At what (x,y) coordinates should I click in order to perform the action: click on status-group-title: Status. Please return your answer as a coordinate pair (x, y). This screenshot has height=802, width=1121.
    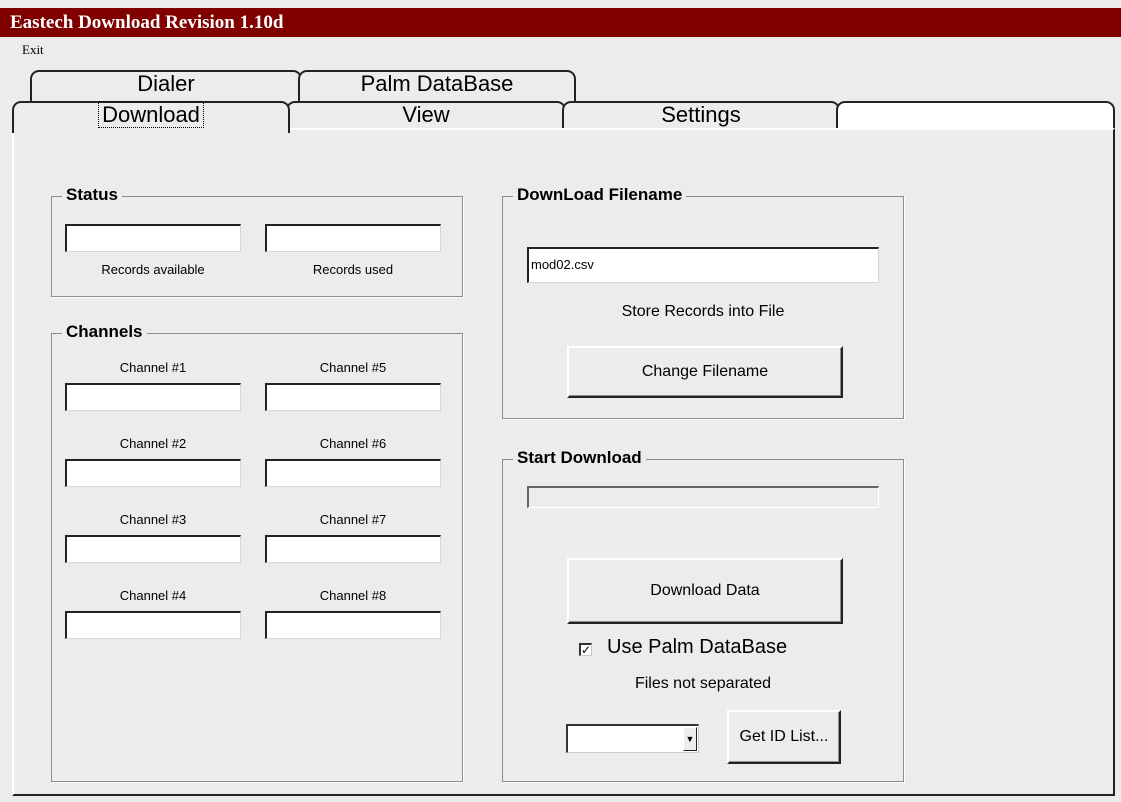
    Looking at the image, I should click on (92, 195).